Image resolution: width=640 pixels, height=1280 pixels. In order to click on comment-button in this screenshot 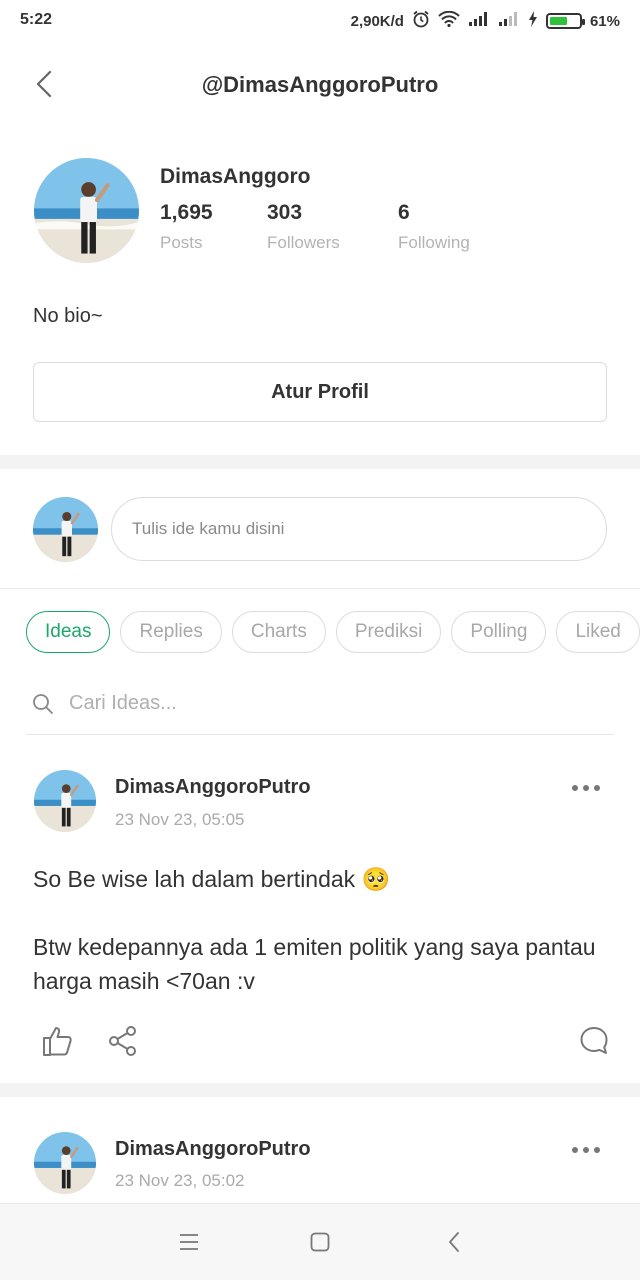, I will do `click(594, 1041)`.